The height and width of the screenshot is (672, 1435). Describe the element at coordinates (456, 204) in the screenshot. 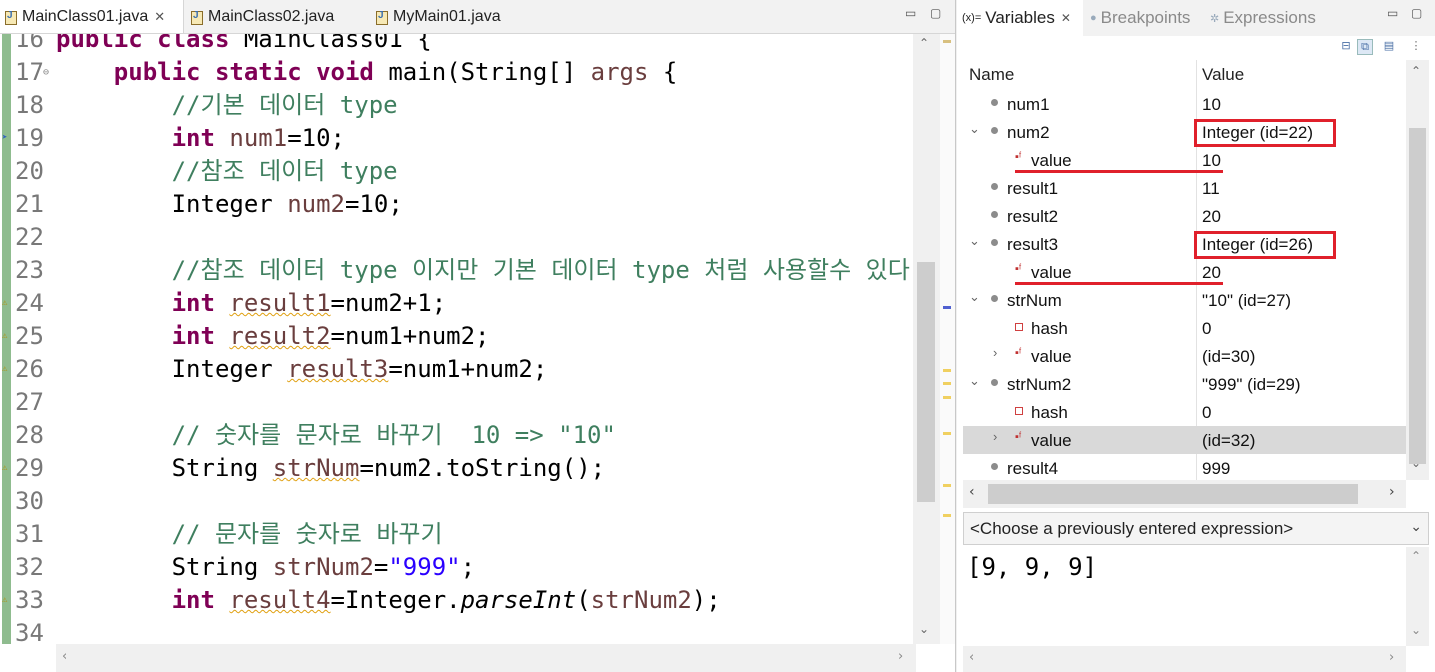

I see `code-line: 21 Integer num2=10;` at that location.